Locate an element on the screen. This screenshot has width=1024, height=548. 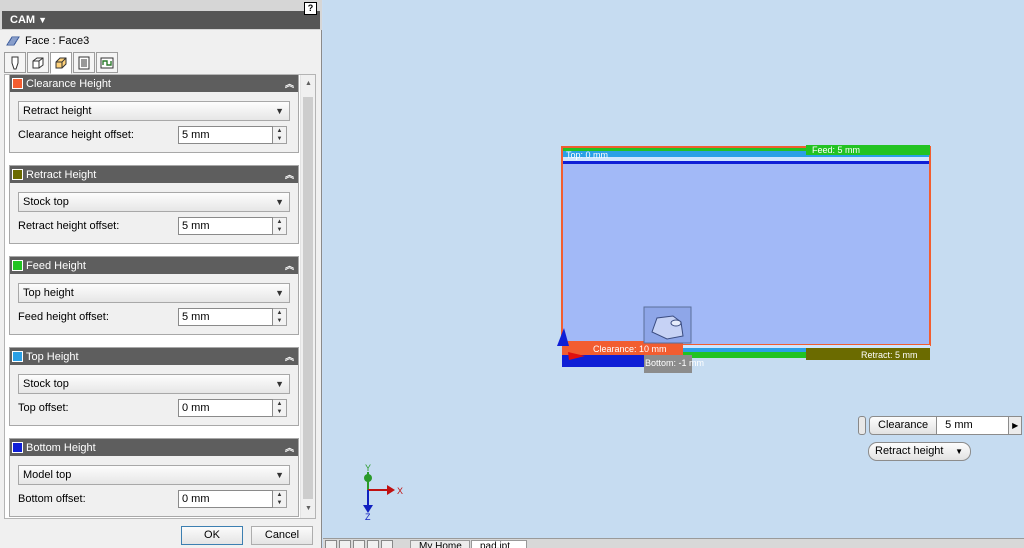
section-title: Bottom Height is located at coordinates (61, 447).